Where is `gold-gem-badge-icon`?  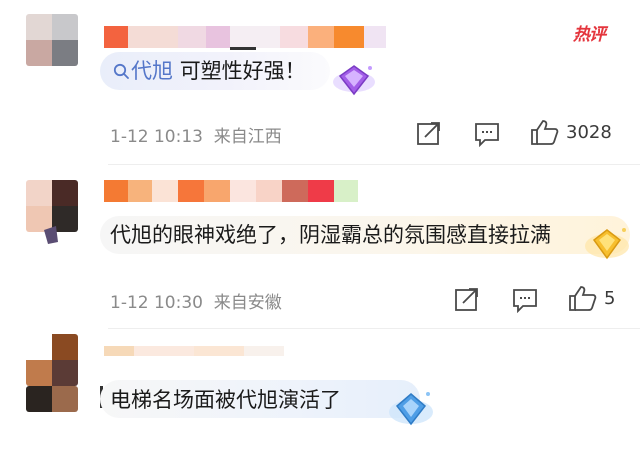 gold-gem-badge-icon is located at coordinates (607, 244).